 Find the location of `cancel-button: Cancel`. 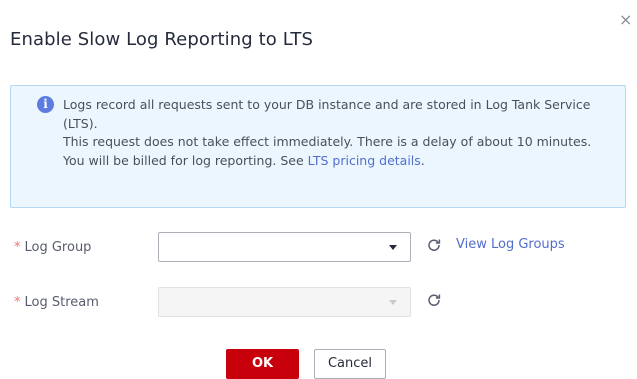

cancel-button: Cancel is located at coordinates (350, 364).